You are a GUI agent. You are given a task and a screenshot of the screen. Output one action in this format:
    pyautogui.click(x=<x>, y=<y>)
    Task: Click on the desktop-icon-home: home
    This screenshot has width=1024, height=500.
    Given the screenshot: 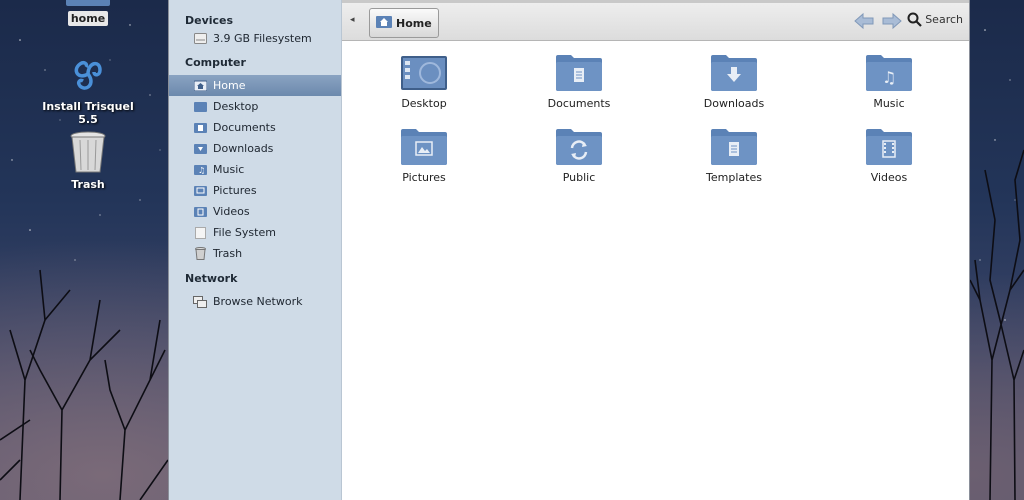 What is the action you would take?
    pyautogui.click(x=88, y=13)
    